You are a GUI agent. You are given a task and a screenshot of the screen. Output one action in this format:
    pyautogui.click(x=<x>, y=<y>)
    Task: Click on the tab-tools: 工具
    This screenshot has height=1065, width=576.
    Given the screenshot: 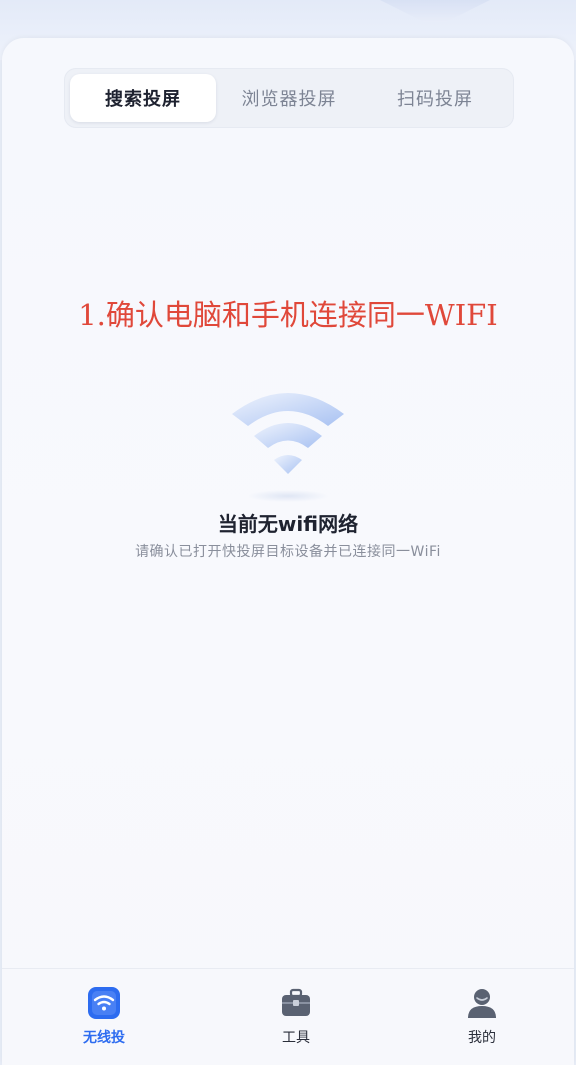 What is the action you would take?
    pyautogui.click(x=296, y=1019)
    